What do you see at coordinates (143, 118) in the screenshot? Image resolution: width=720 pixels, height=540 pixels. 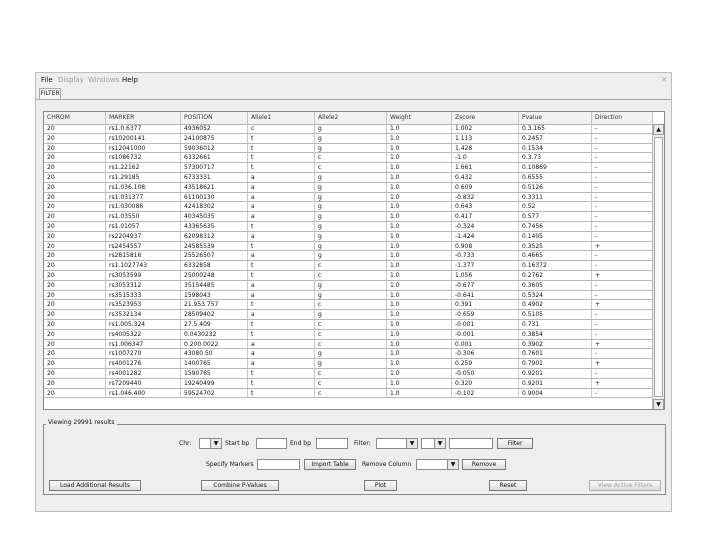 I see `column-header-marker: MARKER` at bounding box center [143, 118].